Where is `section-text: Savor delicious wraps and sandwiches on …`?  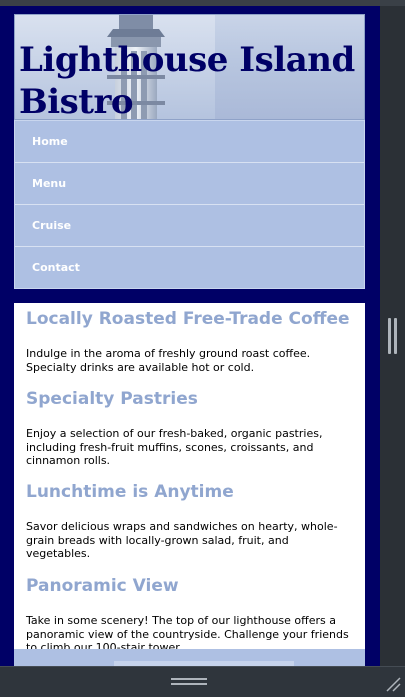 section-text: Savor delicious wraps and sandwiches on … is located at coordinates (182, 540).